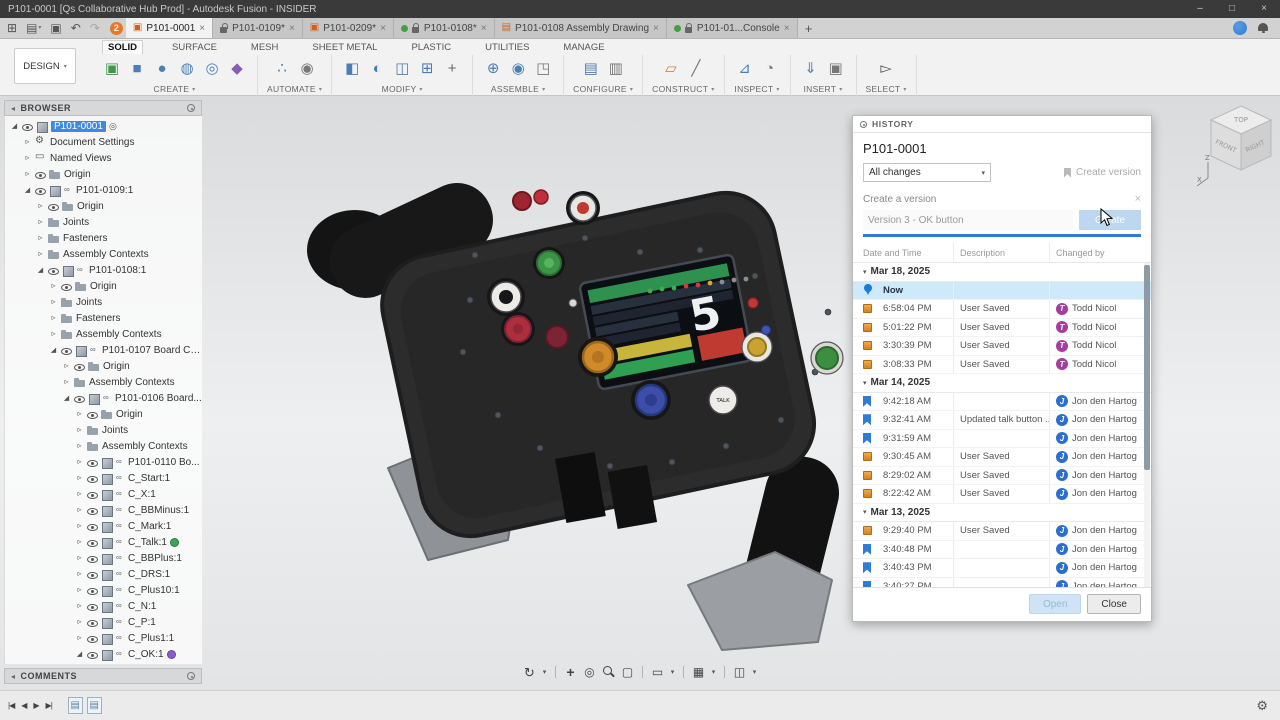  What do you see at coordinates (1002, 272) in the screenshot?
I see `history-row: Mar 18, 2025` at bounding box center [1002, 272].